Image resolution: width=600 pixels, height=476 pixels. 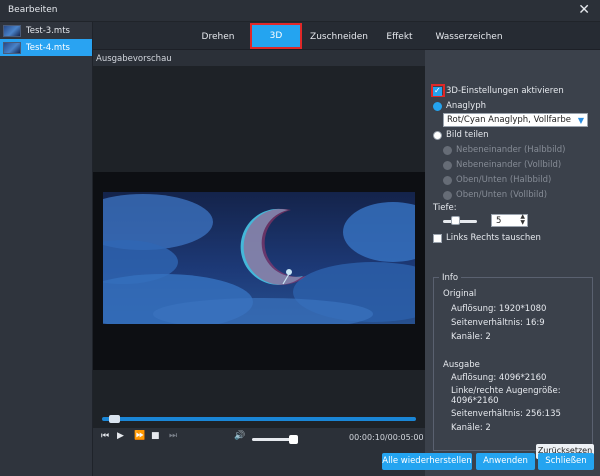 I want to click on split-option: Nebeneinander (Vollbild), so click(x=502, y=165).